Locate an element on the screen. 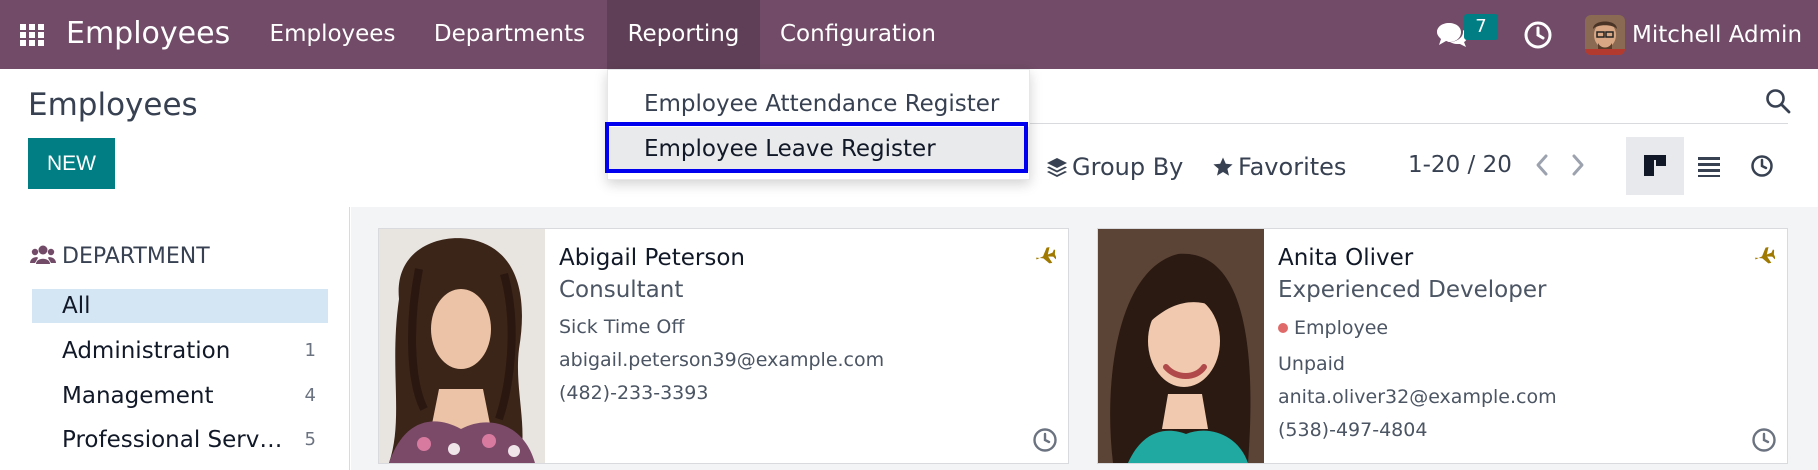 The width and height of the screenshot is (1818, 470). sidebar-item-label: Professional Services is located at coordinates (174, 440).